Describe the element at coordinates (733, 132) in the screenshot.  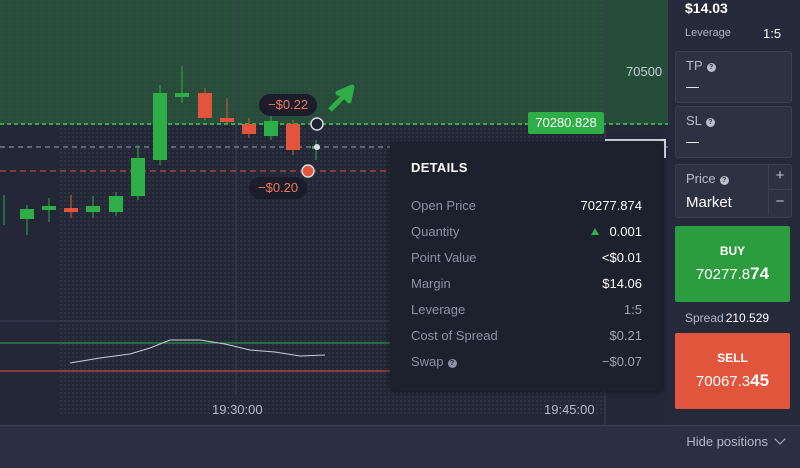
I see `stop-loss-field: SL? —` at that location.